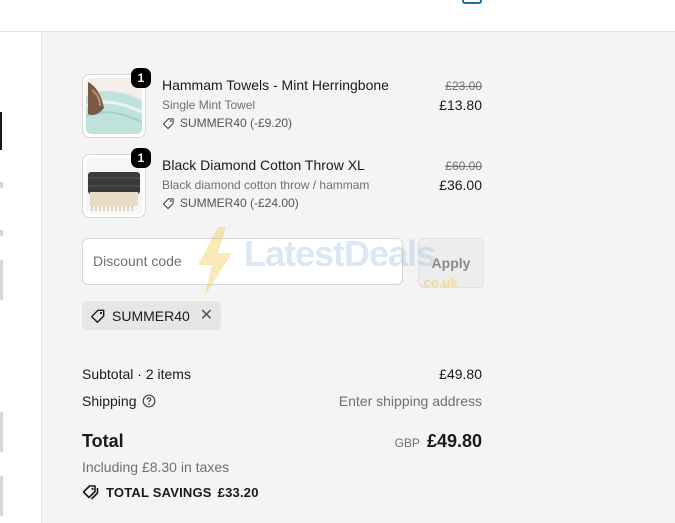 The height and width of the screenshot is (523, 675). What do you see at coordinates (238, 492) in the screenshot?
I see `total-savings-value: £33.20` at bounding box center [238, 492].